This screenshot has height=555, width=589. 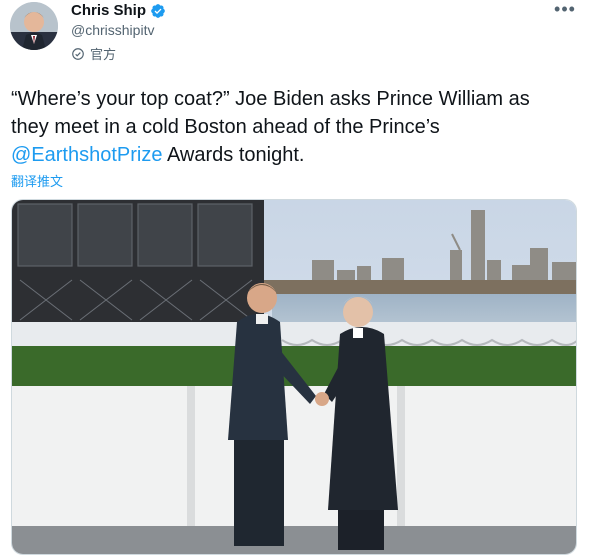 What do you see at coordinates (78, 54) in the screenshot?
I see `official-label-icon` at bounding box center [78, 54].